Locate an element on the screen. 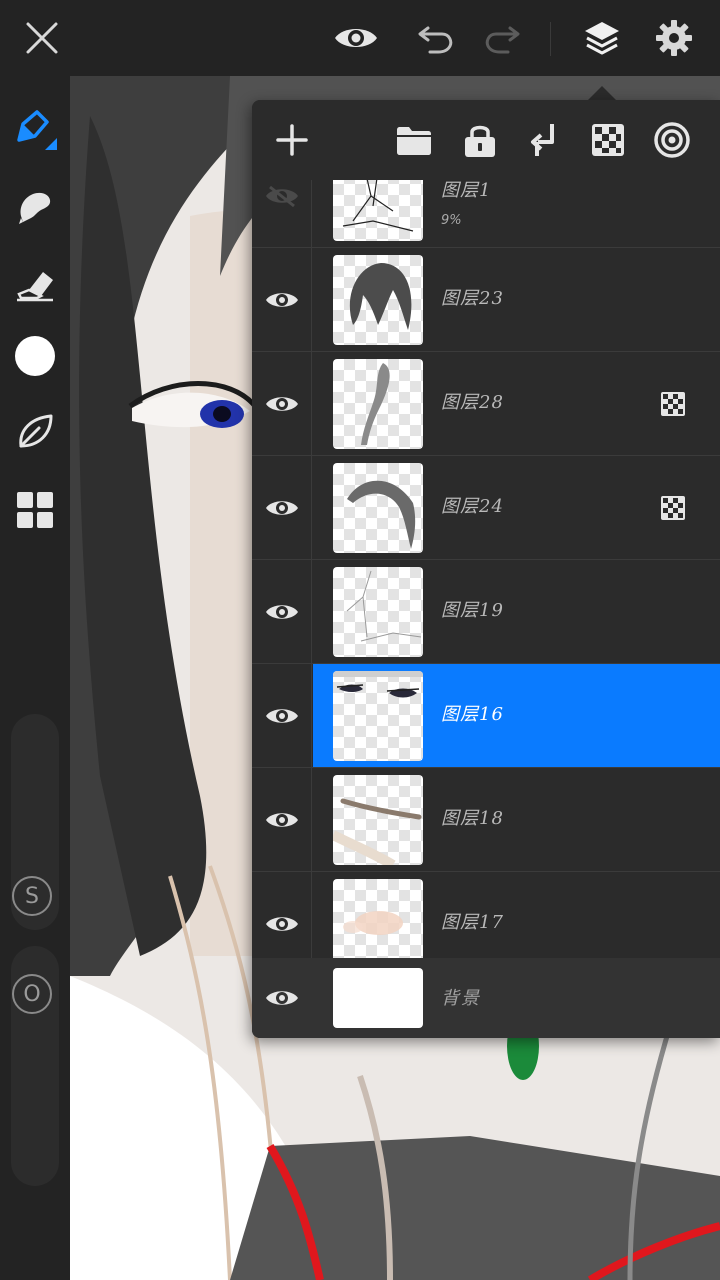 The image size is (720, 1280). top-toolbar is located at coordinates (360, 38).